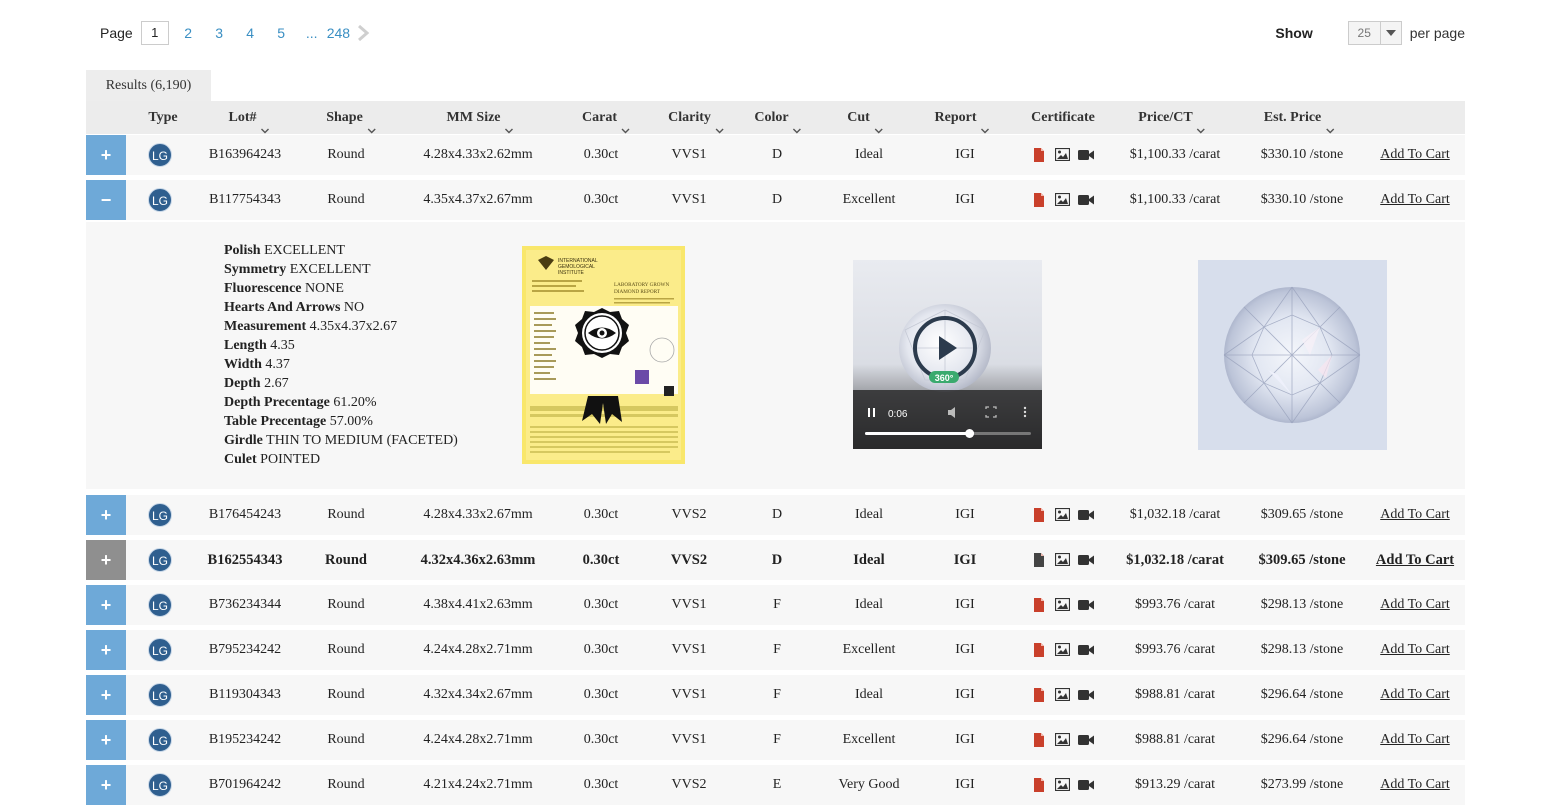 The height and width of the screenshot is (810, 1550). Describe the element at coordinates (947, 354) in the screenshot. I see `diamond-360-video: 360° 0:06` at that location.